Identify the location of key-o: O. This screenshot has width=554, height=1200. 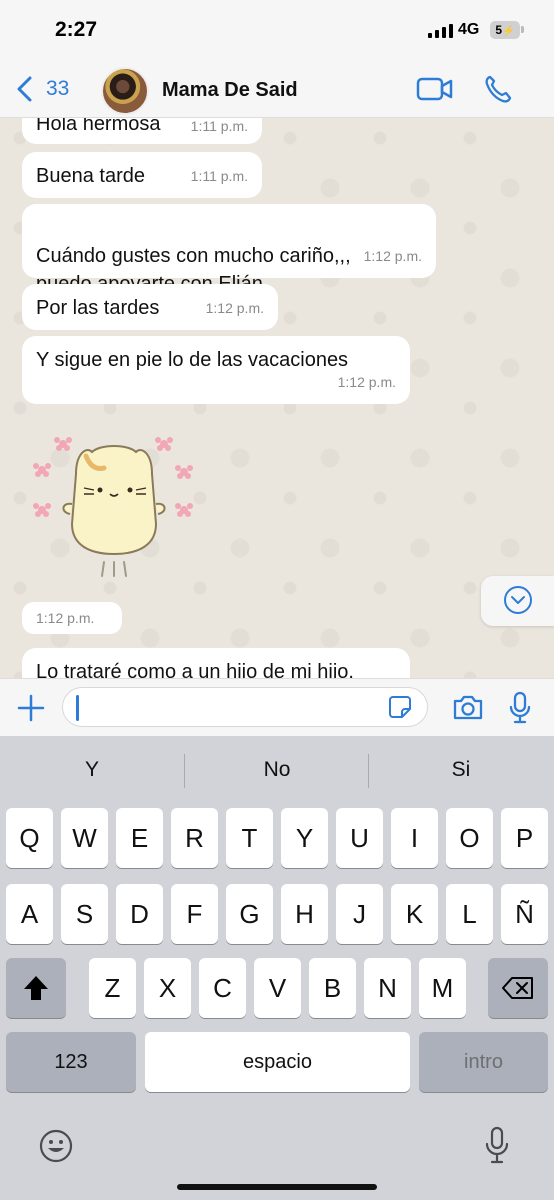
(469, 838).